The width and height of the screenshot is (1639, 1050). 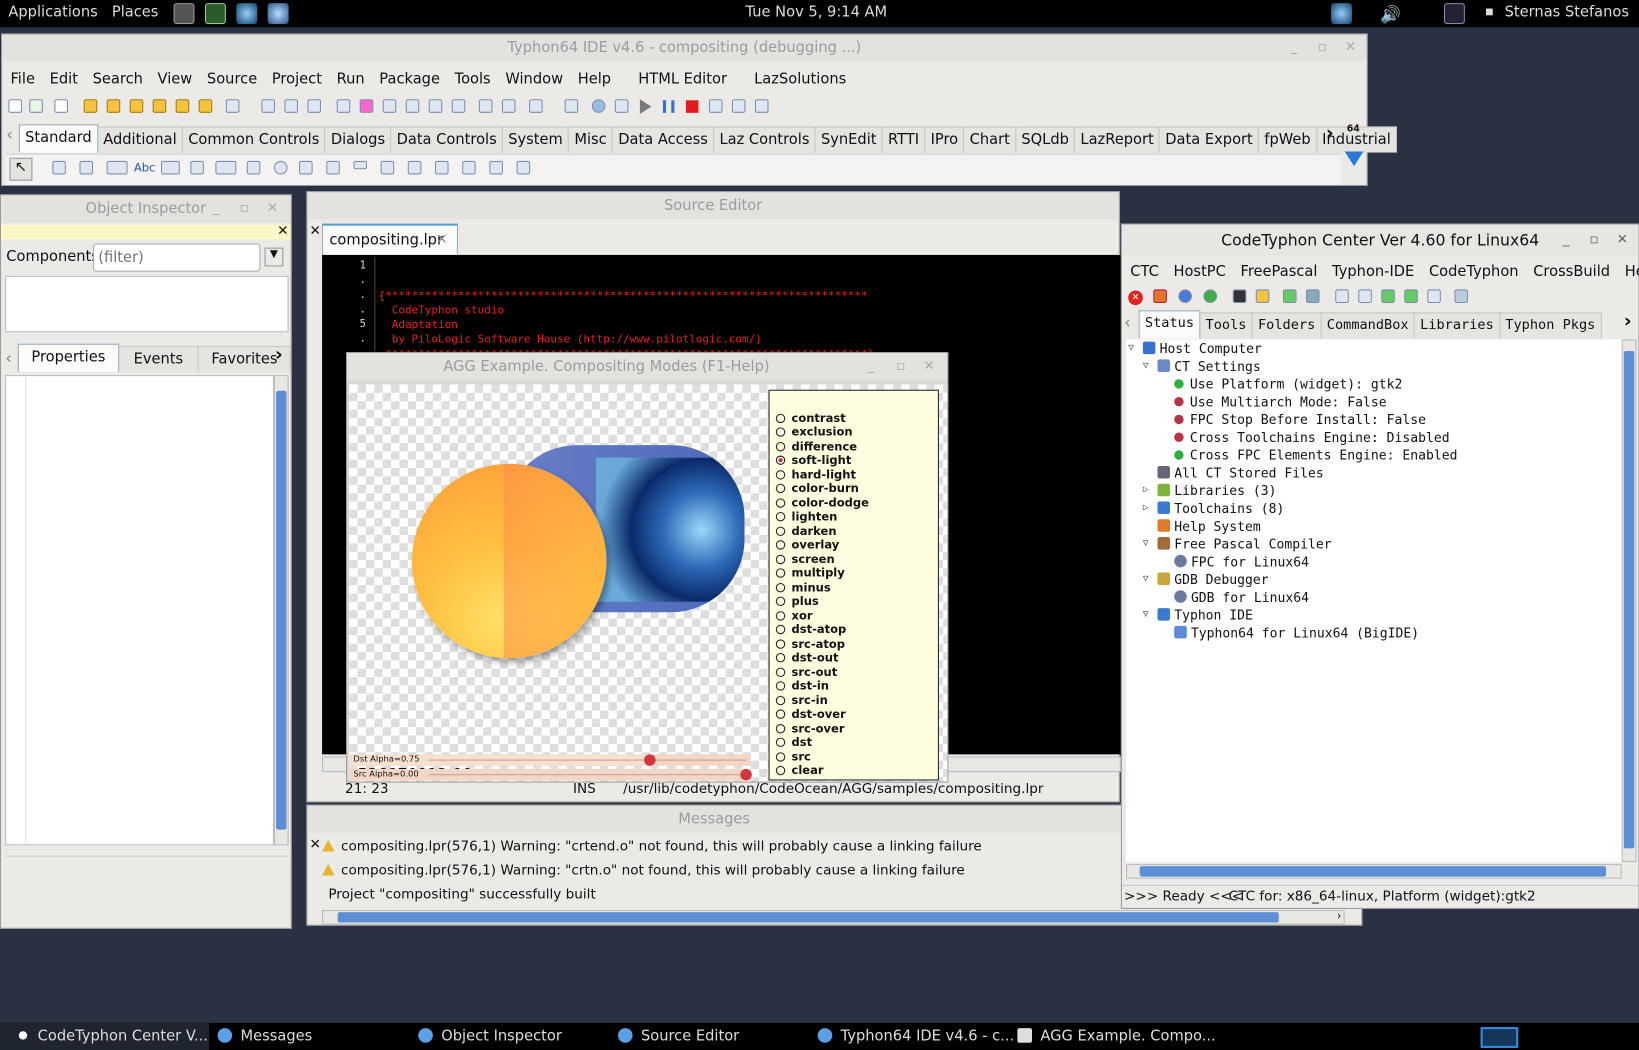 What do you see at coordinates (807, 545) in the screenshot?
I see `mode-overlay: overlay` at bounding box center [807, 545].